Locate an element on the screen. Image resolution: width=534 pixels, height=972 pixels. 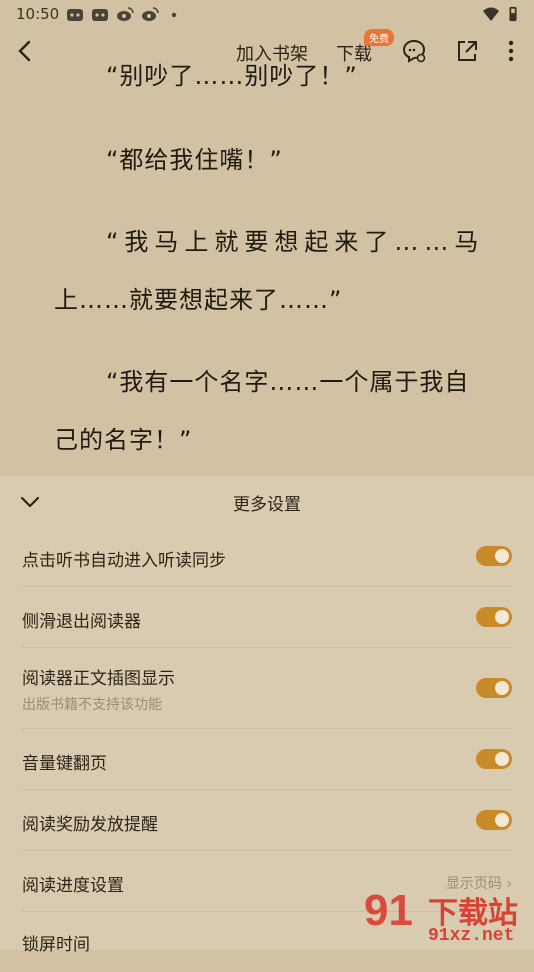
volume-page-toggle is located at coordinates (494, 759).